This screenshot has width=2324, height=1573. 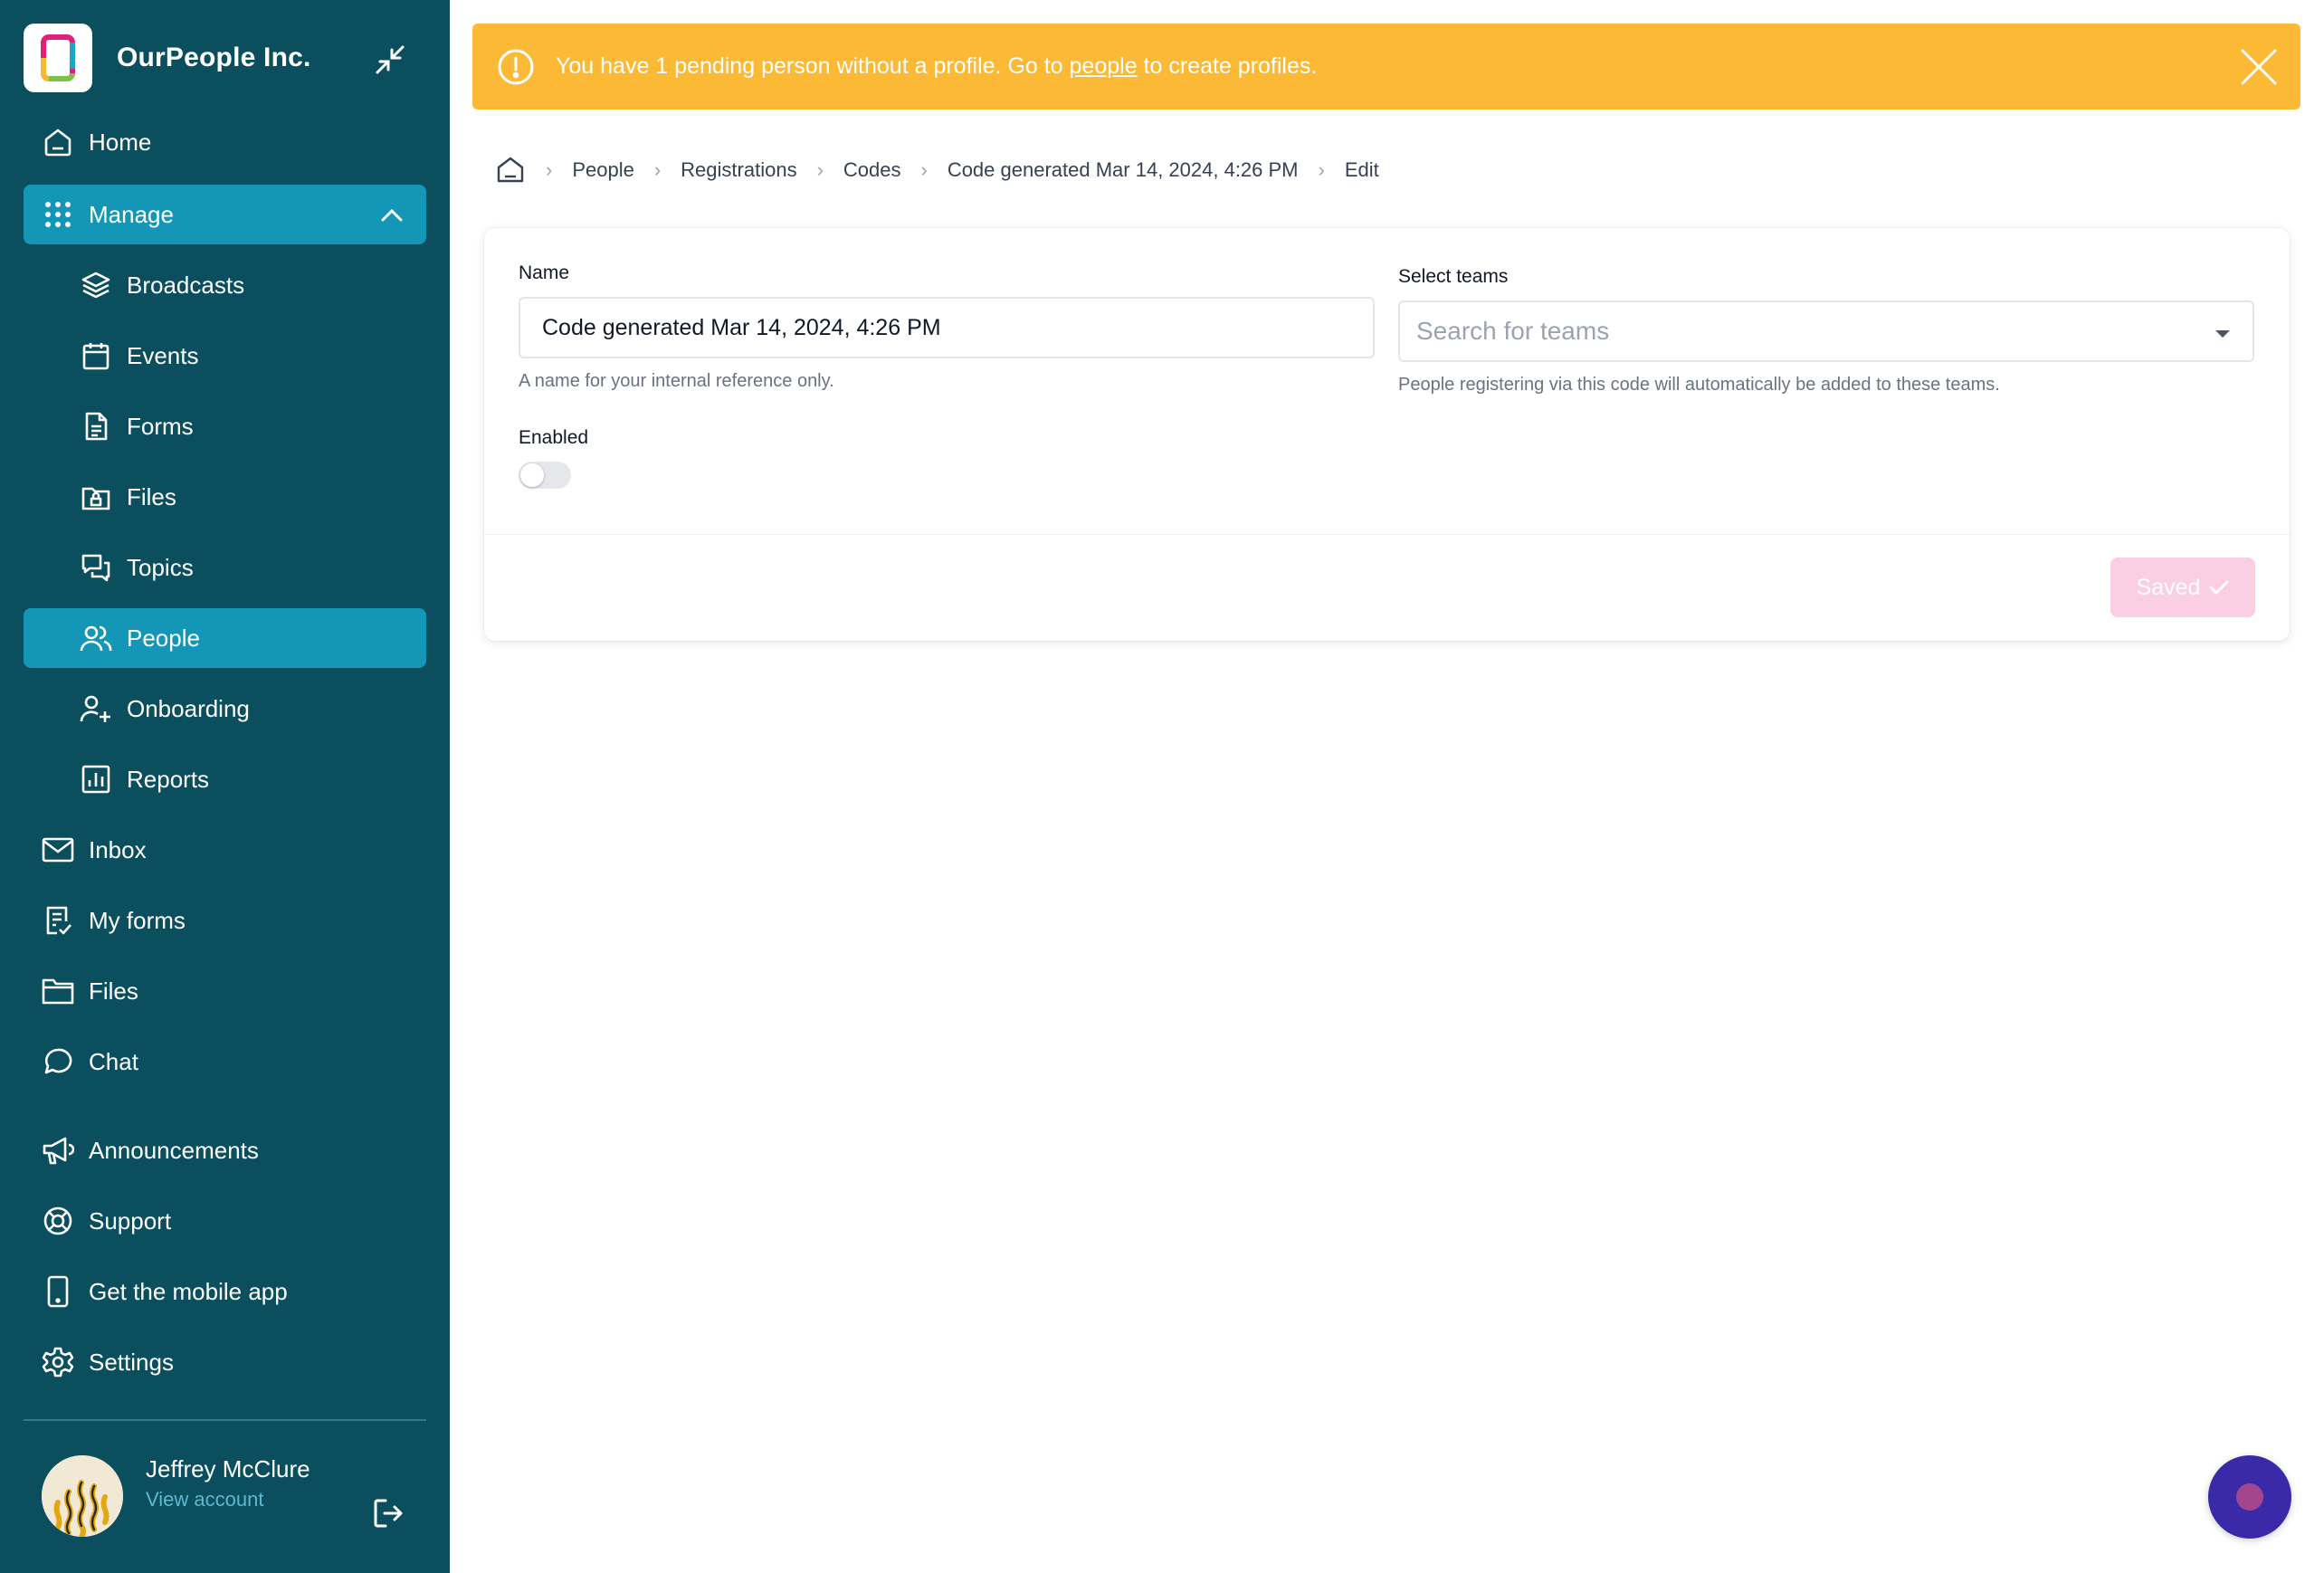 I want to click on sidebar-item-broadcasts: Broadcasts, so click(x=225, y=285).